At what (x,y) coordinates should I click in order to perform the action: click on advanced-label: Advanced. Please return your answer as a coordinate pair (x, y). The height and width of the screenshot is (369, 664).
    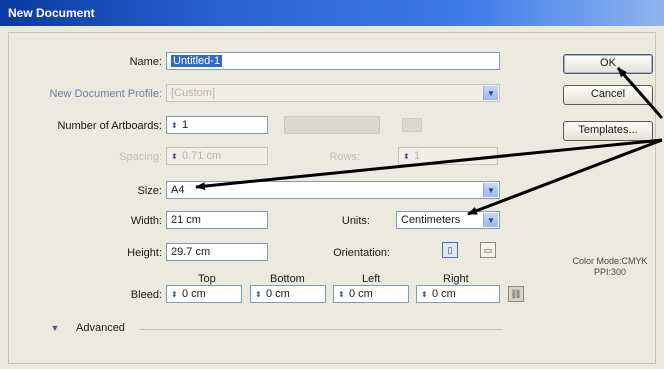
    Looking at the image, I should click on (100, 328).